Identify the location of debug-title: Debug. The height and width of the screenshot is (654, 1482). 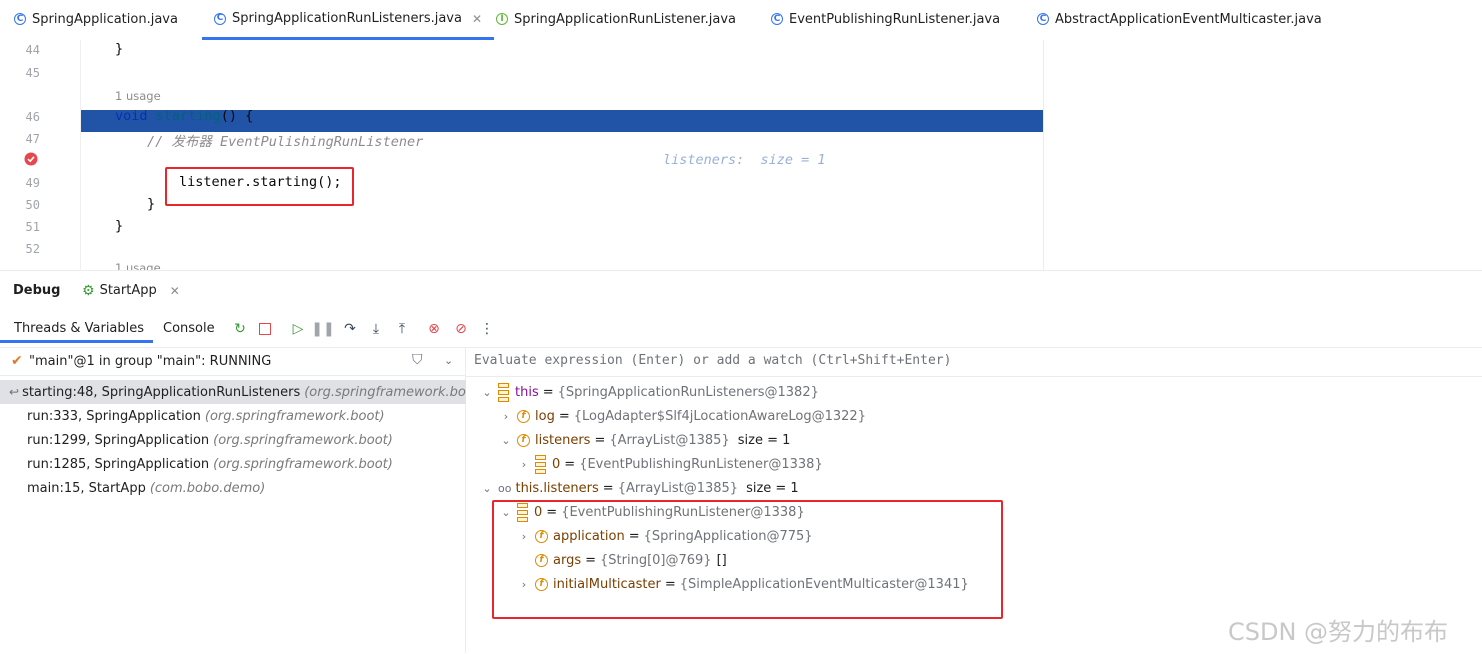
(37, 290).